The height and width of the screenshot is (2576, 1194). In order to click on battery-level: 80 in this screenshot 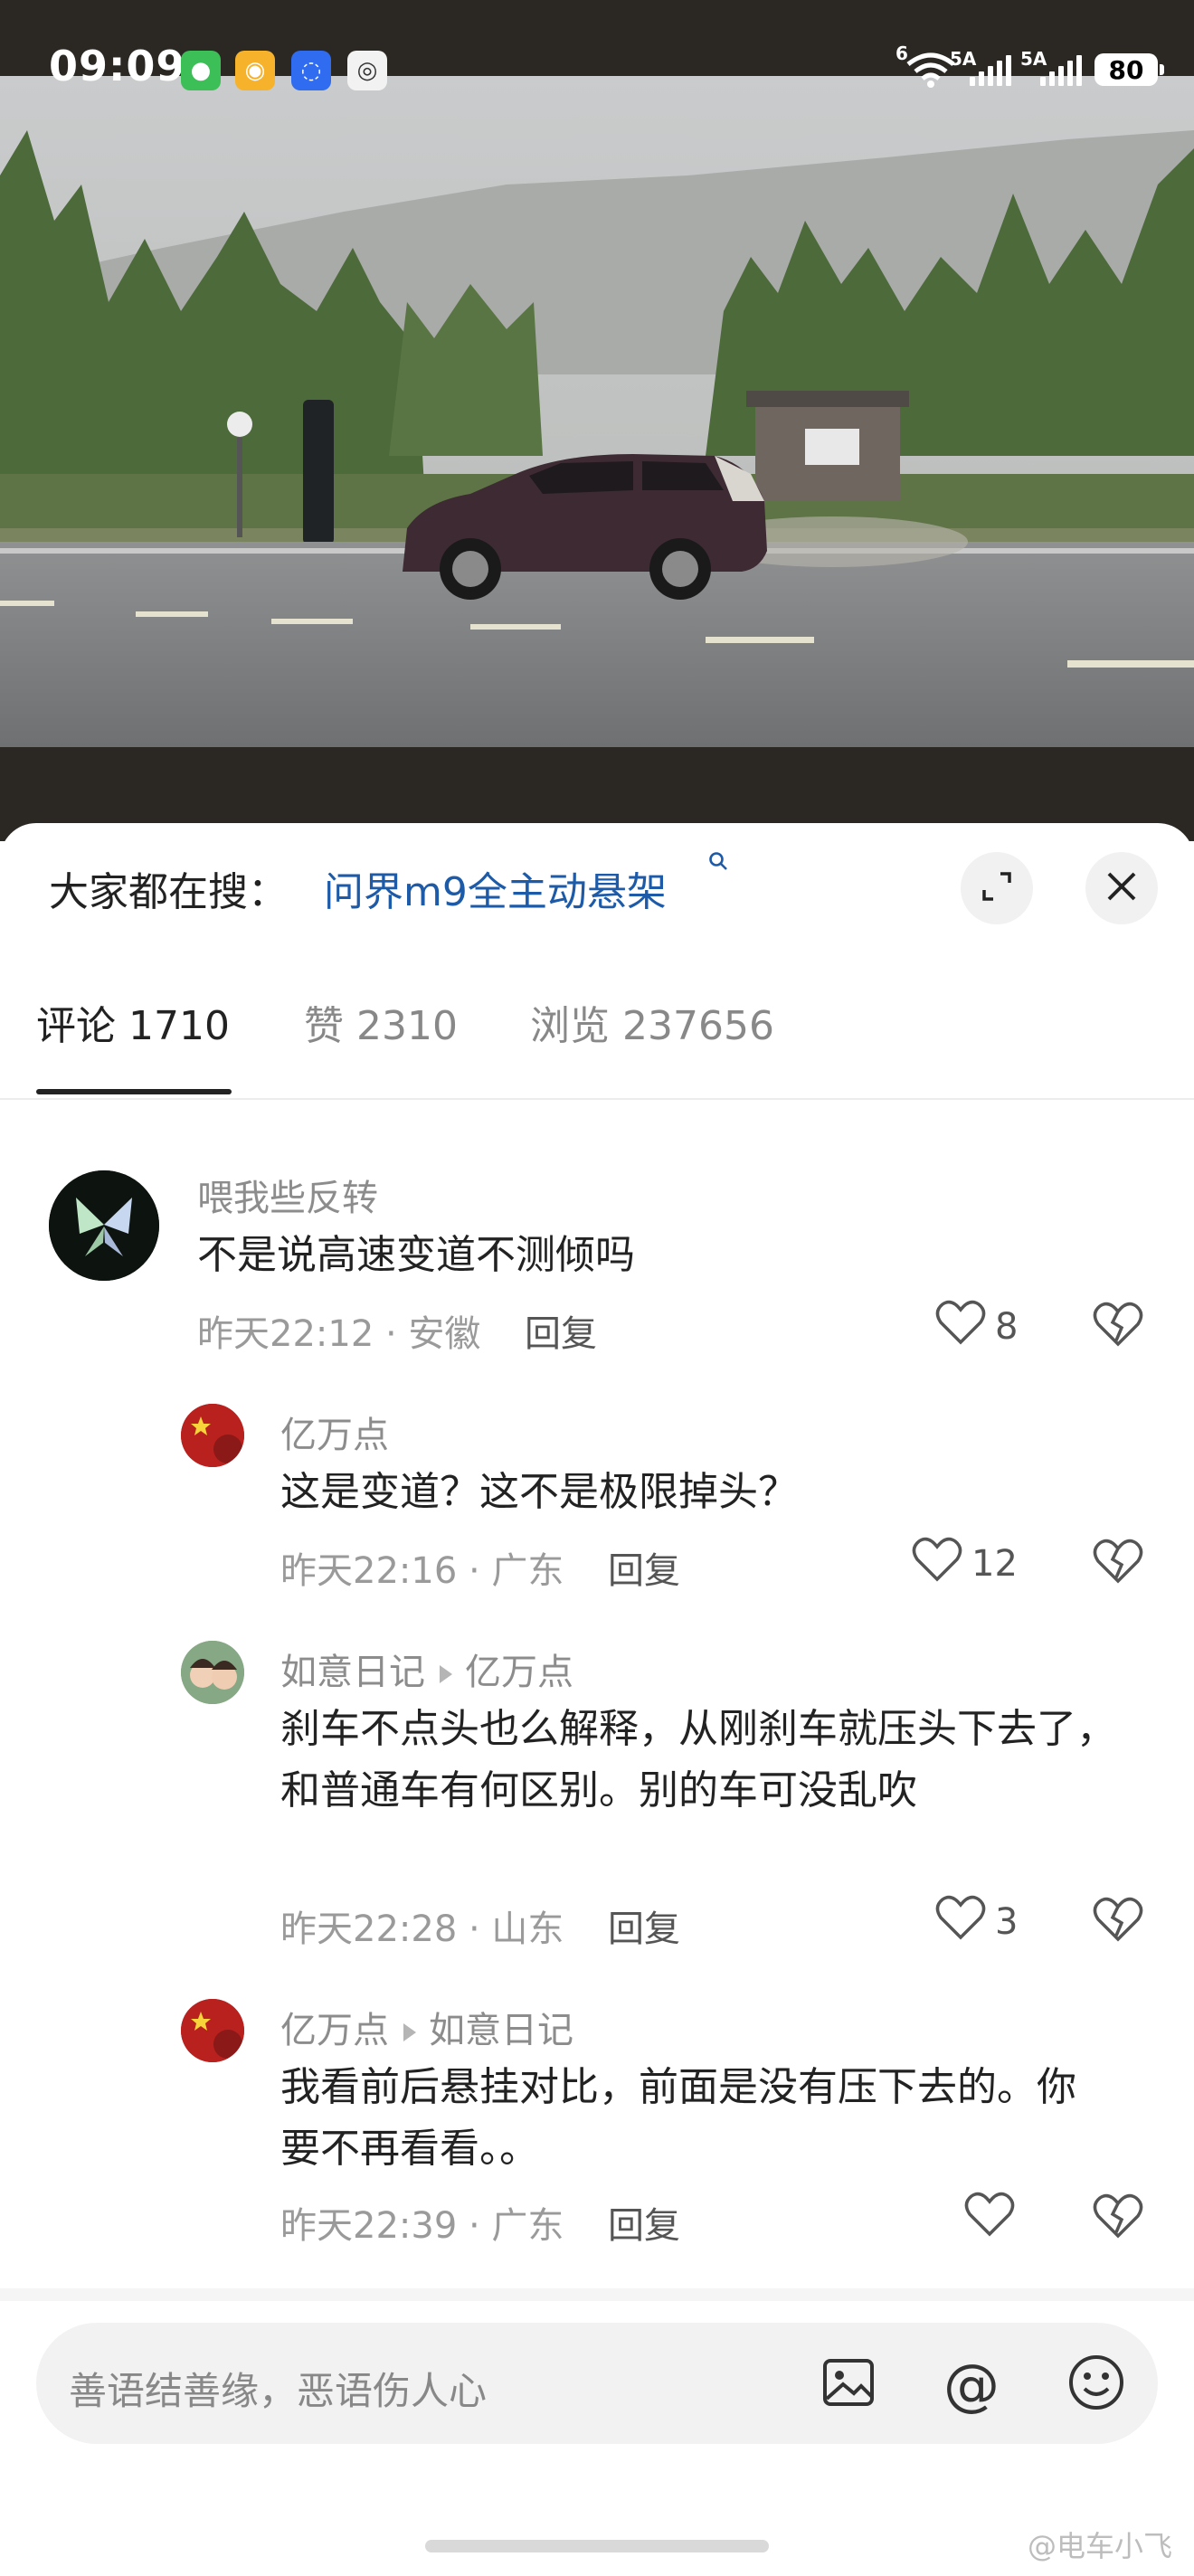, I will do `click(1126, 70)`.